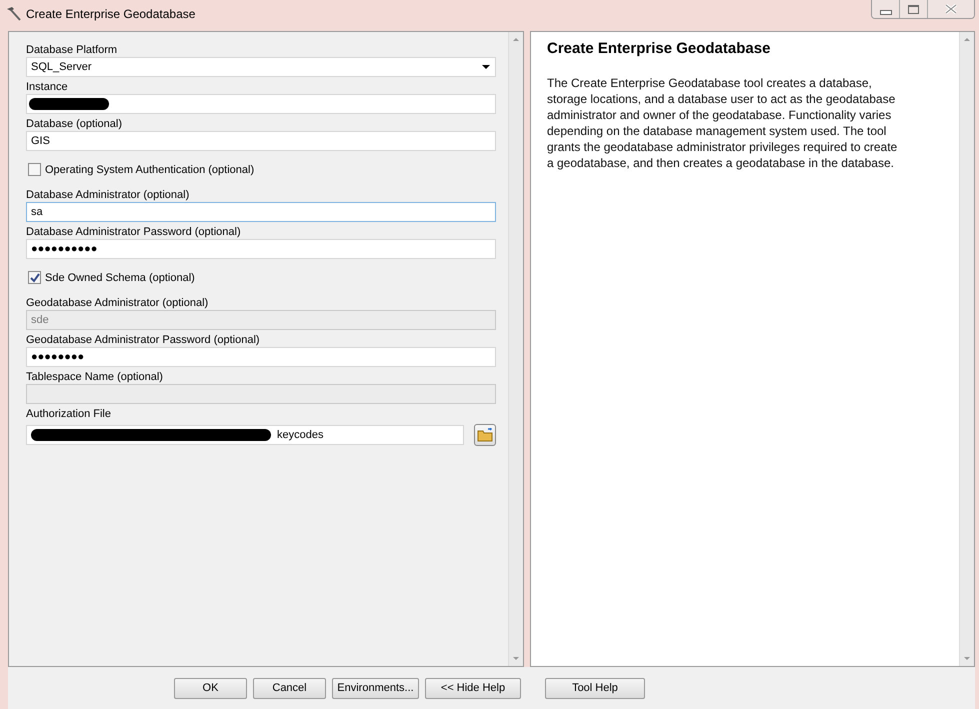 Image resolution: width=979 pixels, height=709 pixels. Describe the element at coordinates (289, 688) in the screenshot. I see `dialog-button: Cancel` at that location.